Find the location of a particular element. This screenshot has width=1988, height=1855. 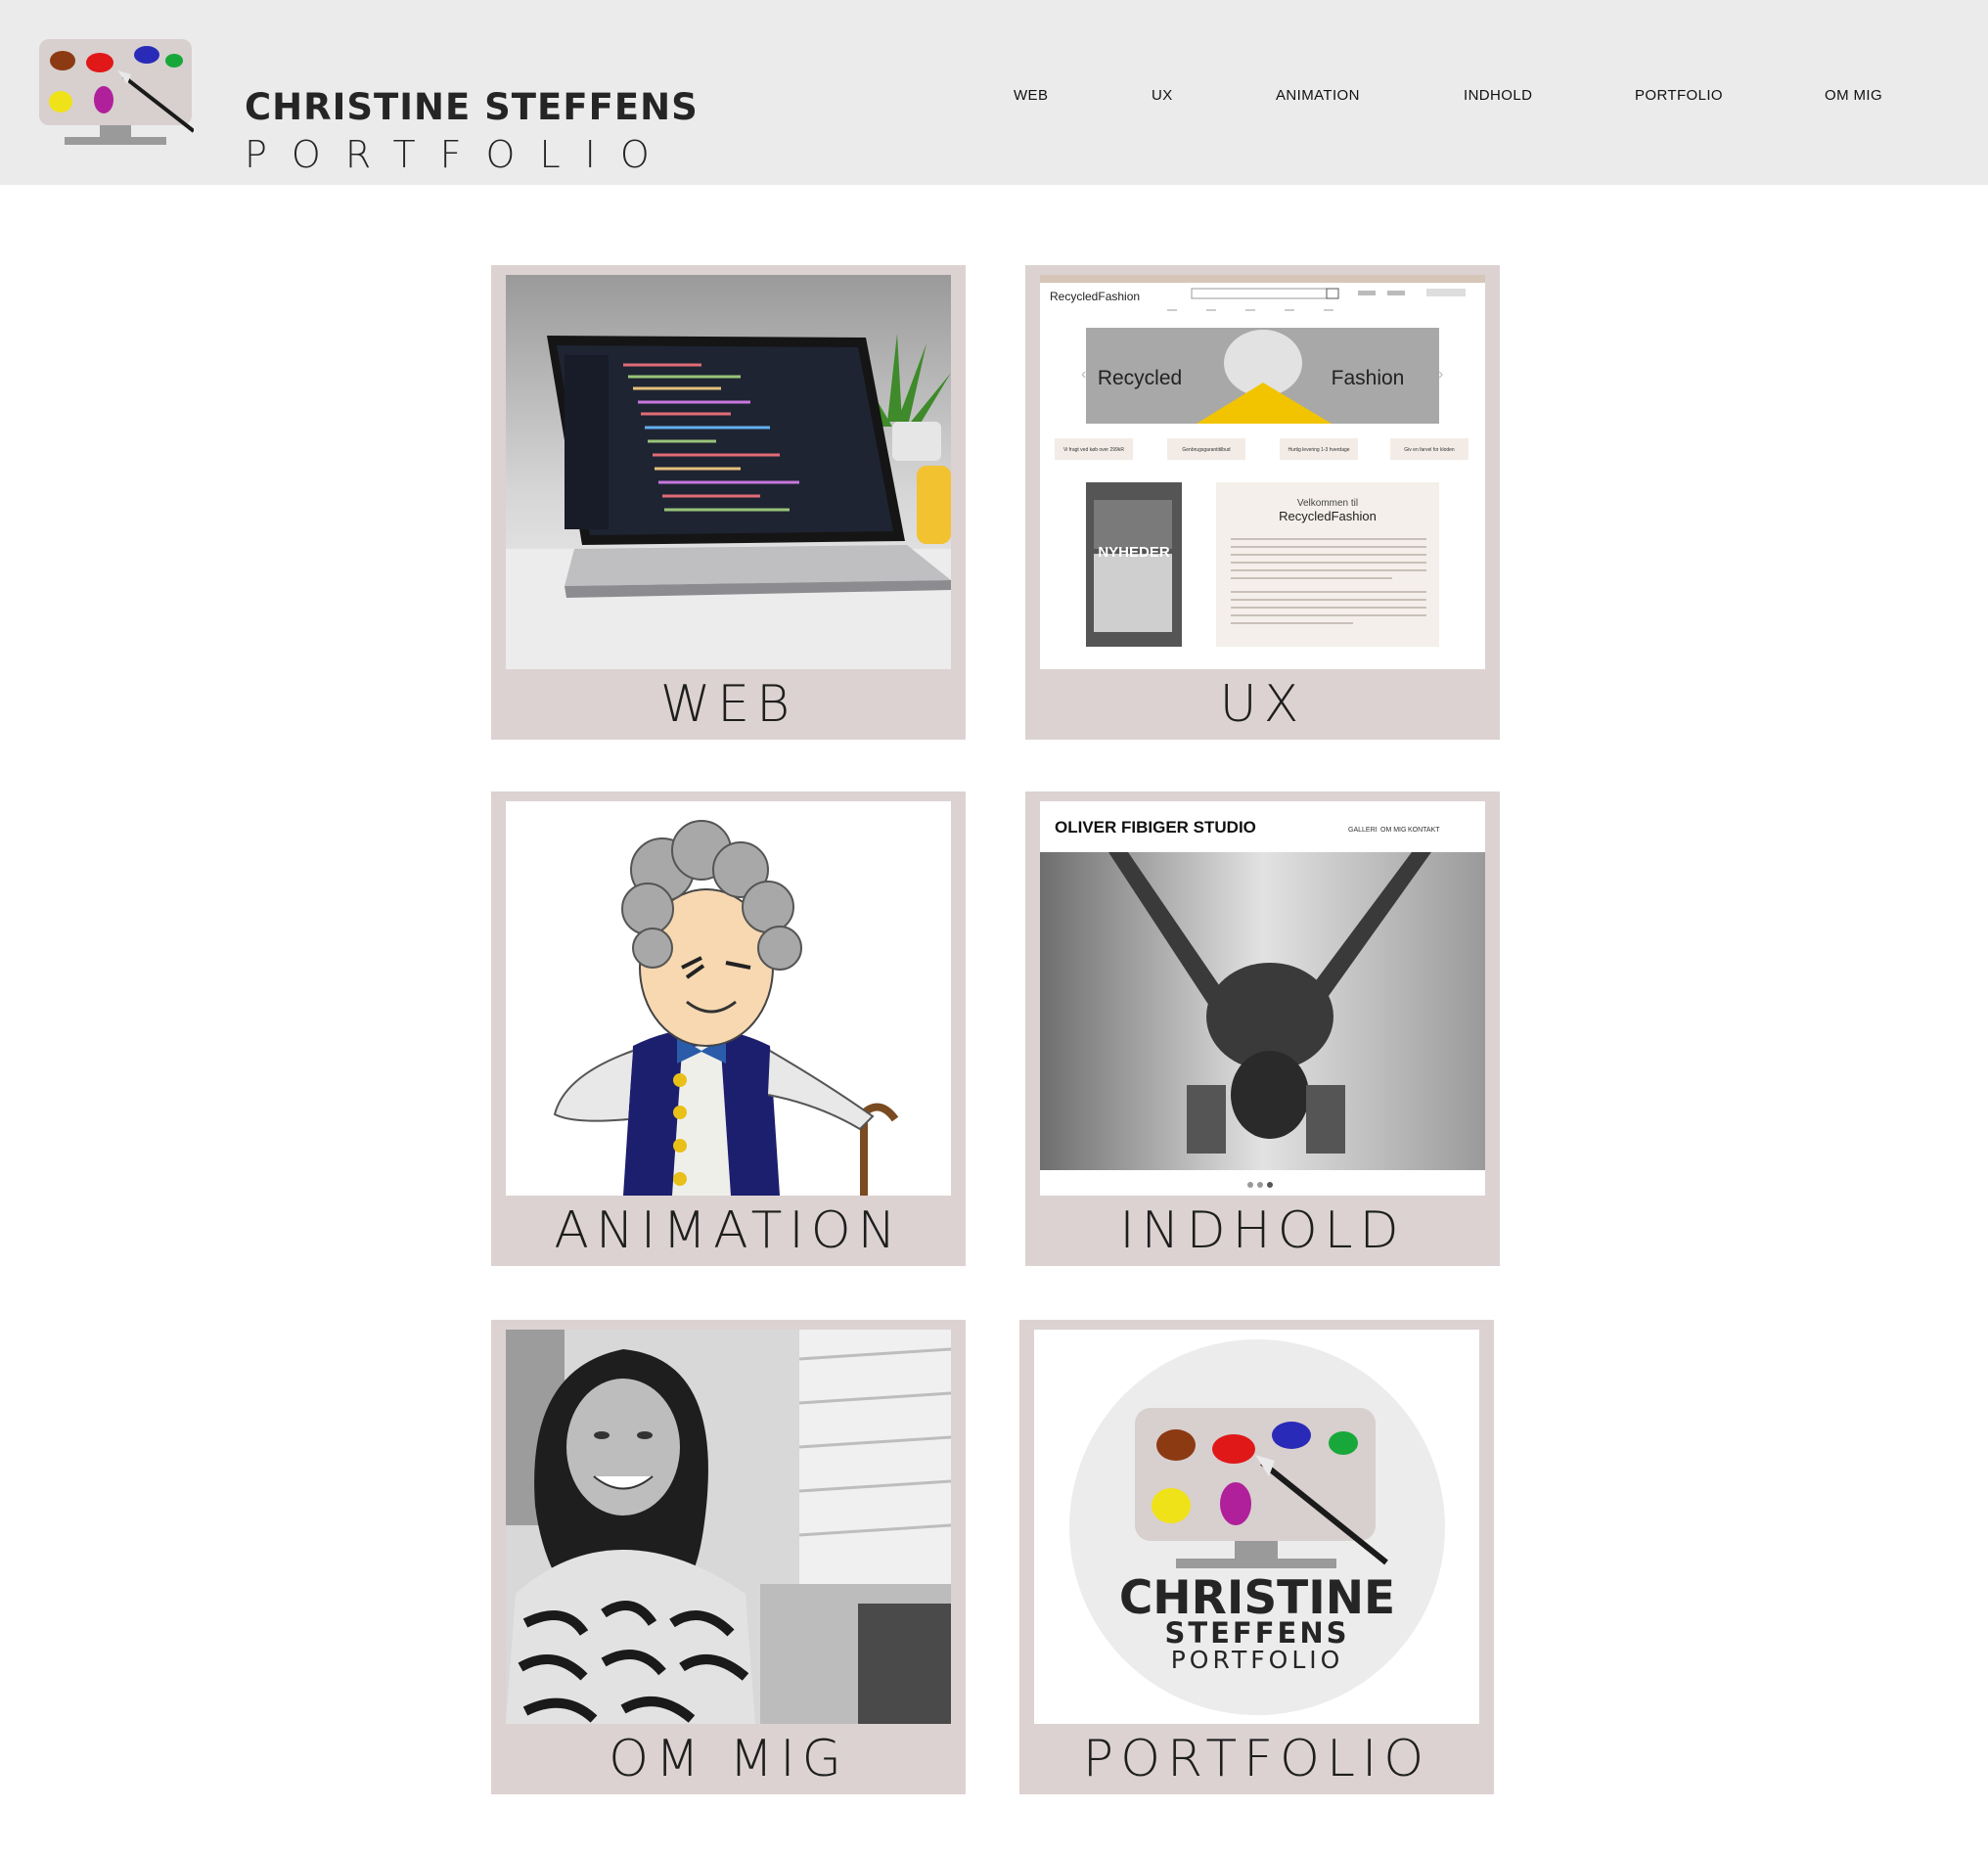

ux-brand-a: Recycled is located at coordinates (1074, 296).